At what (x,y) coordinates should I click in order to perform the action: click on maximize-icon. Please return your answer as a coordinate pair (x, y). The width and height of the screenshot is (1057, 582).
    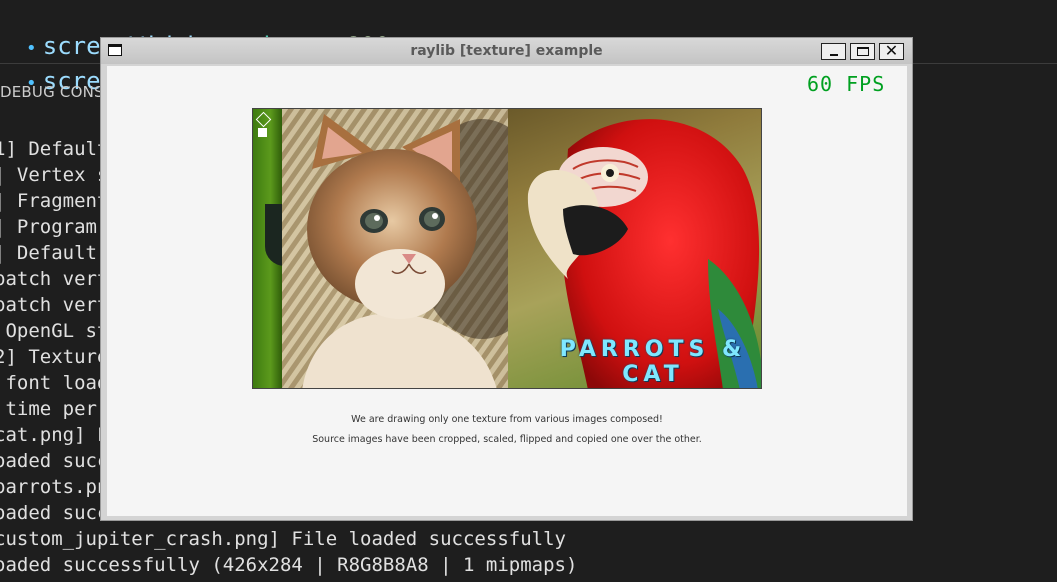
    Looking at the image, I should click on (863, 51).